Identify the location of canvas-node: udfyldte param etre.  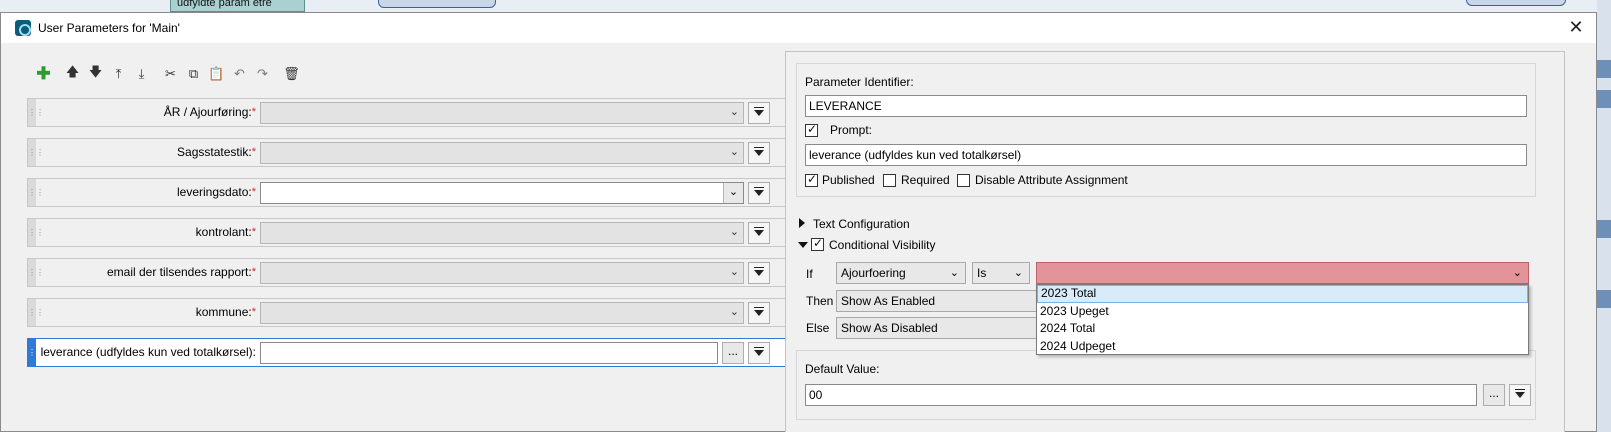
(237, 6).